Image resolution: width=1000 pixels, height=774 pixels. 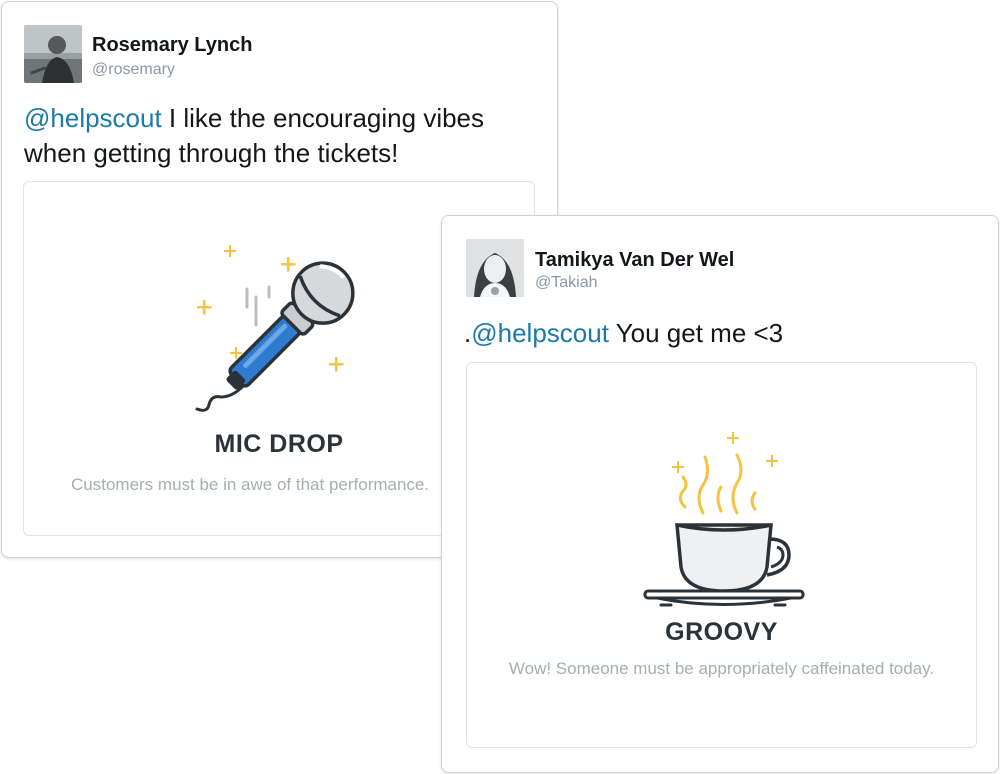 I want to click on coffee-cup-icon, so click(x=724, y=519).